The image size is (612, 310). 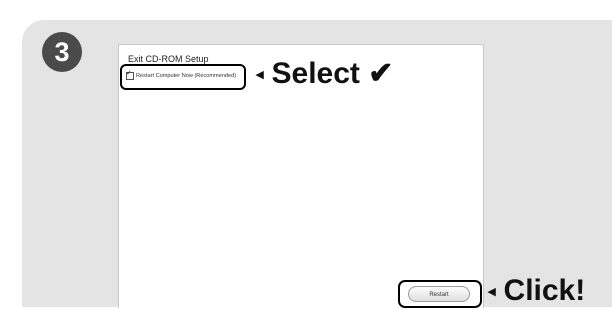 I want to click on restart-highlight-frame, so click(x=440, y=294).